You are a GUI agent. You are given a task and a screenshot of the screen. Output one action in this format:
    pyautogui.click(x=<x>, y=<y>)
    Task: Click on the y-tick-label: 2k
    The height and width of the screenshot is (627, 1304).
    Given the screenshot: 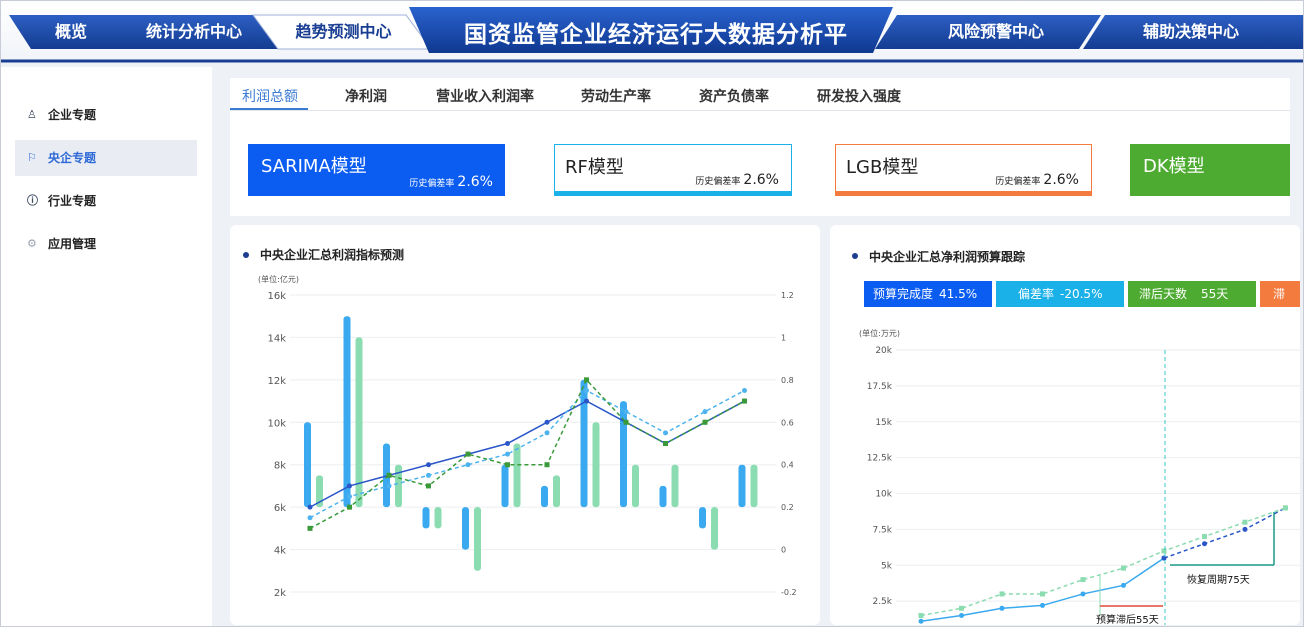 What is the action you would take?
    pyautogui.click(x=280, y=593)
    